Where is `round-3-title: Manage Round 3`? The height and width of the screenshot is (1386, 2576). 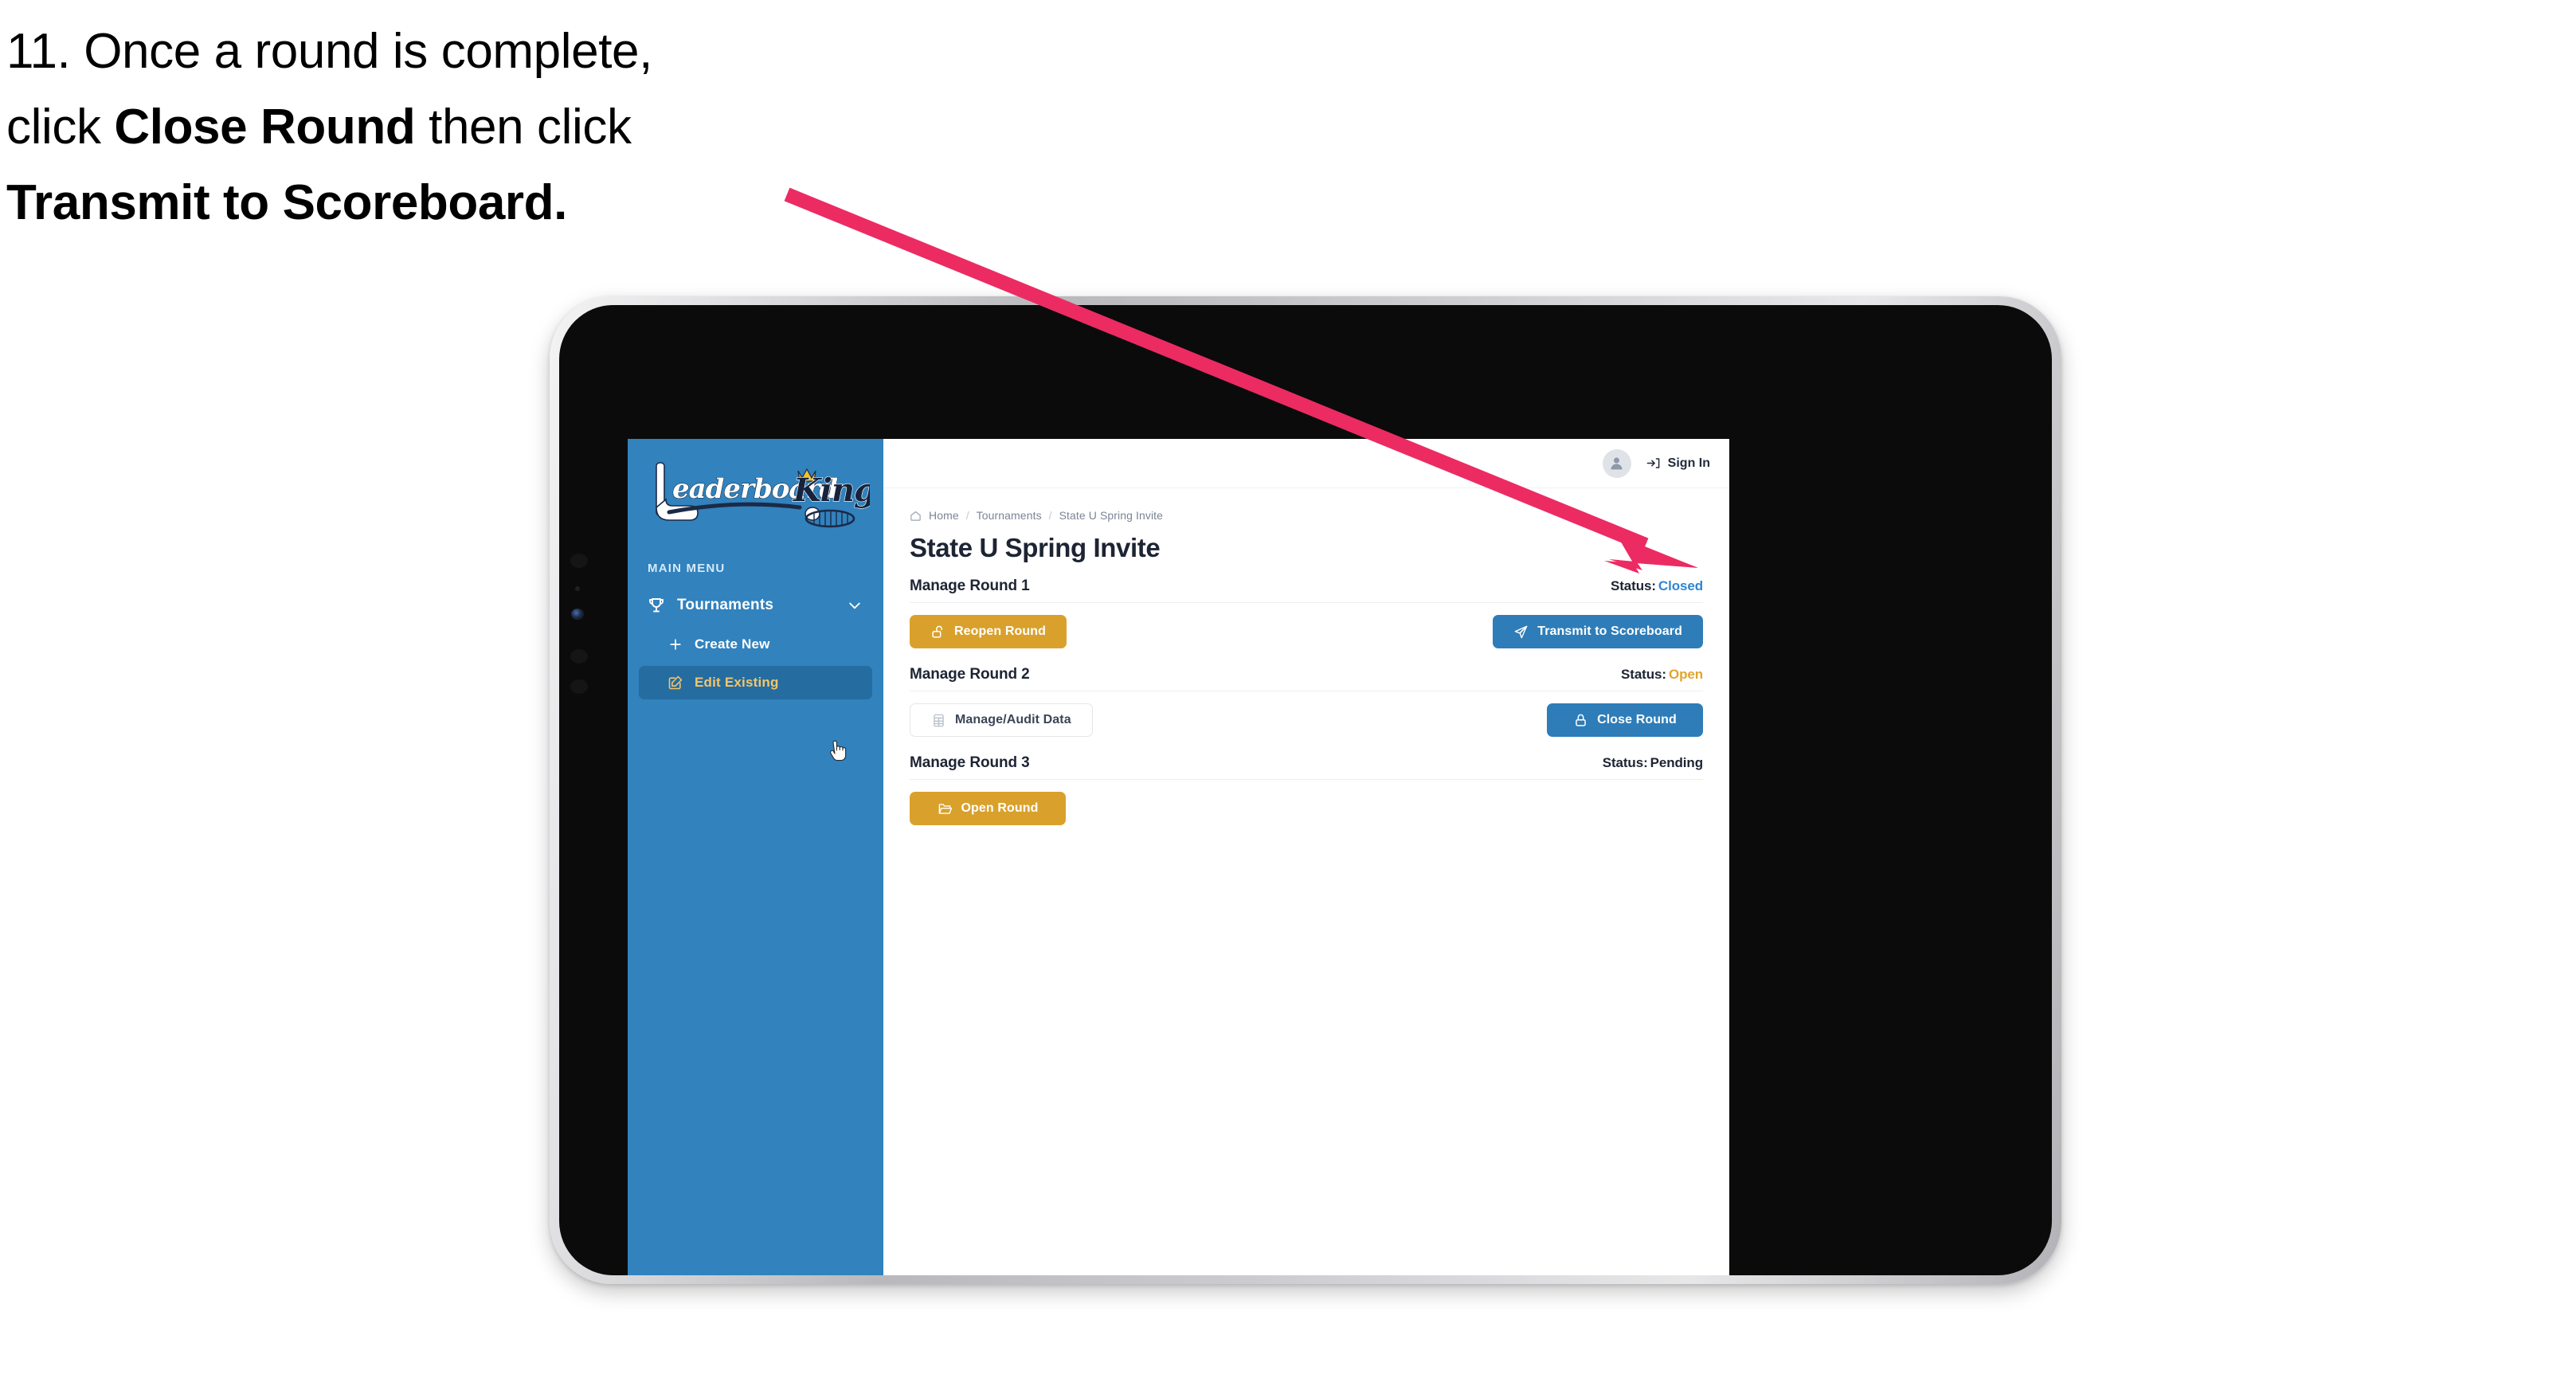
round-3-title: Manage Round 3 is located at coordinates (970, 762).